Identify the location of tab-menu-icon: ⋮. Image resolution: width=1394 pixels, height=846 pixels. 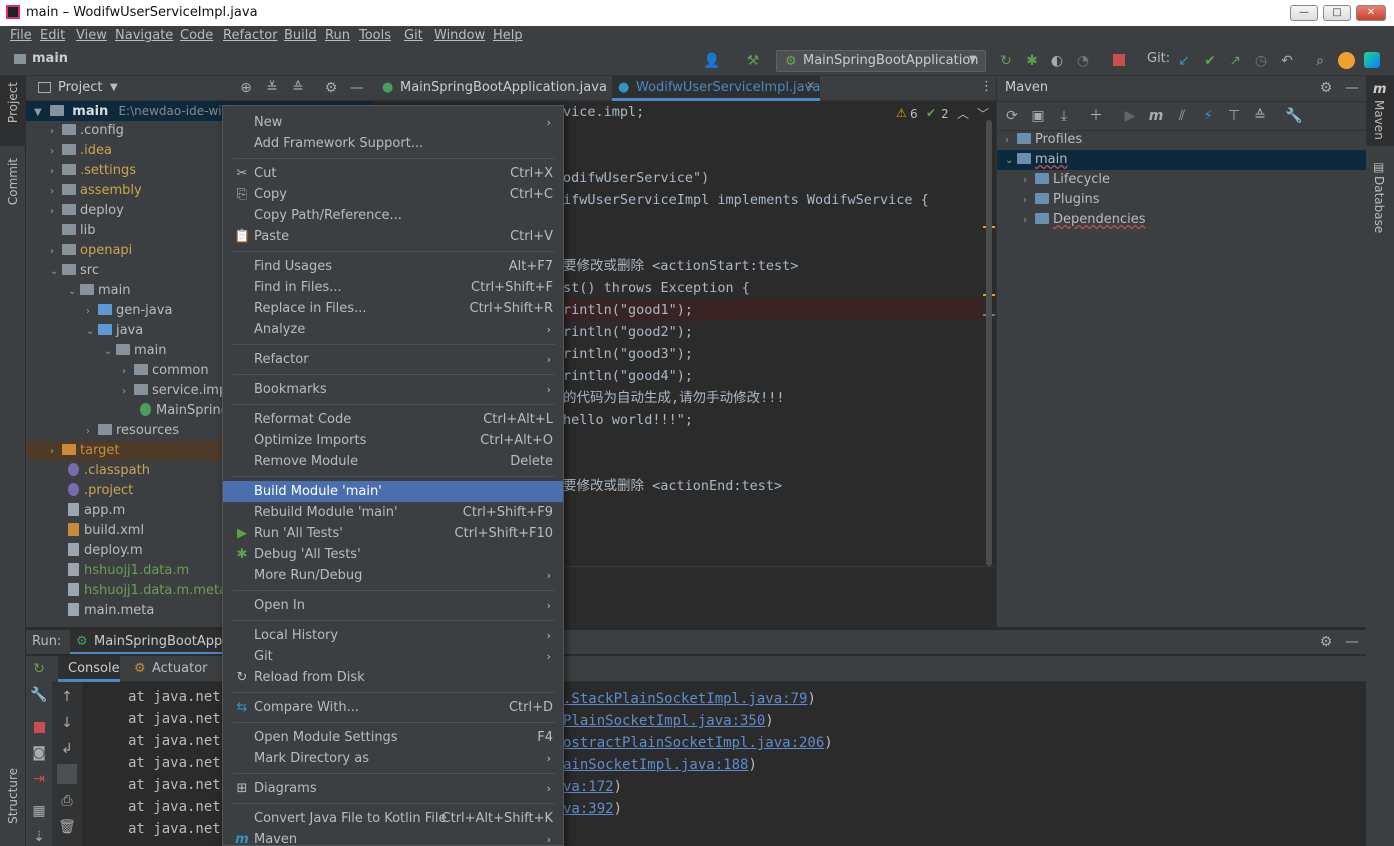
(986, 86).